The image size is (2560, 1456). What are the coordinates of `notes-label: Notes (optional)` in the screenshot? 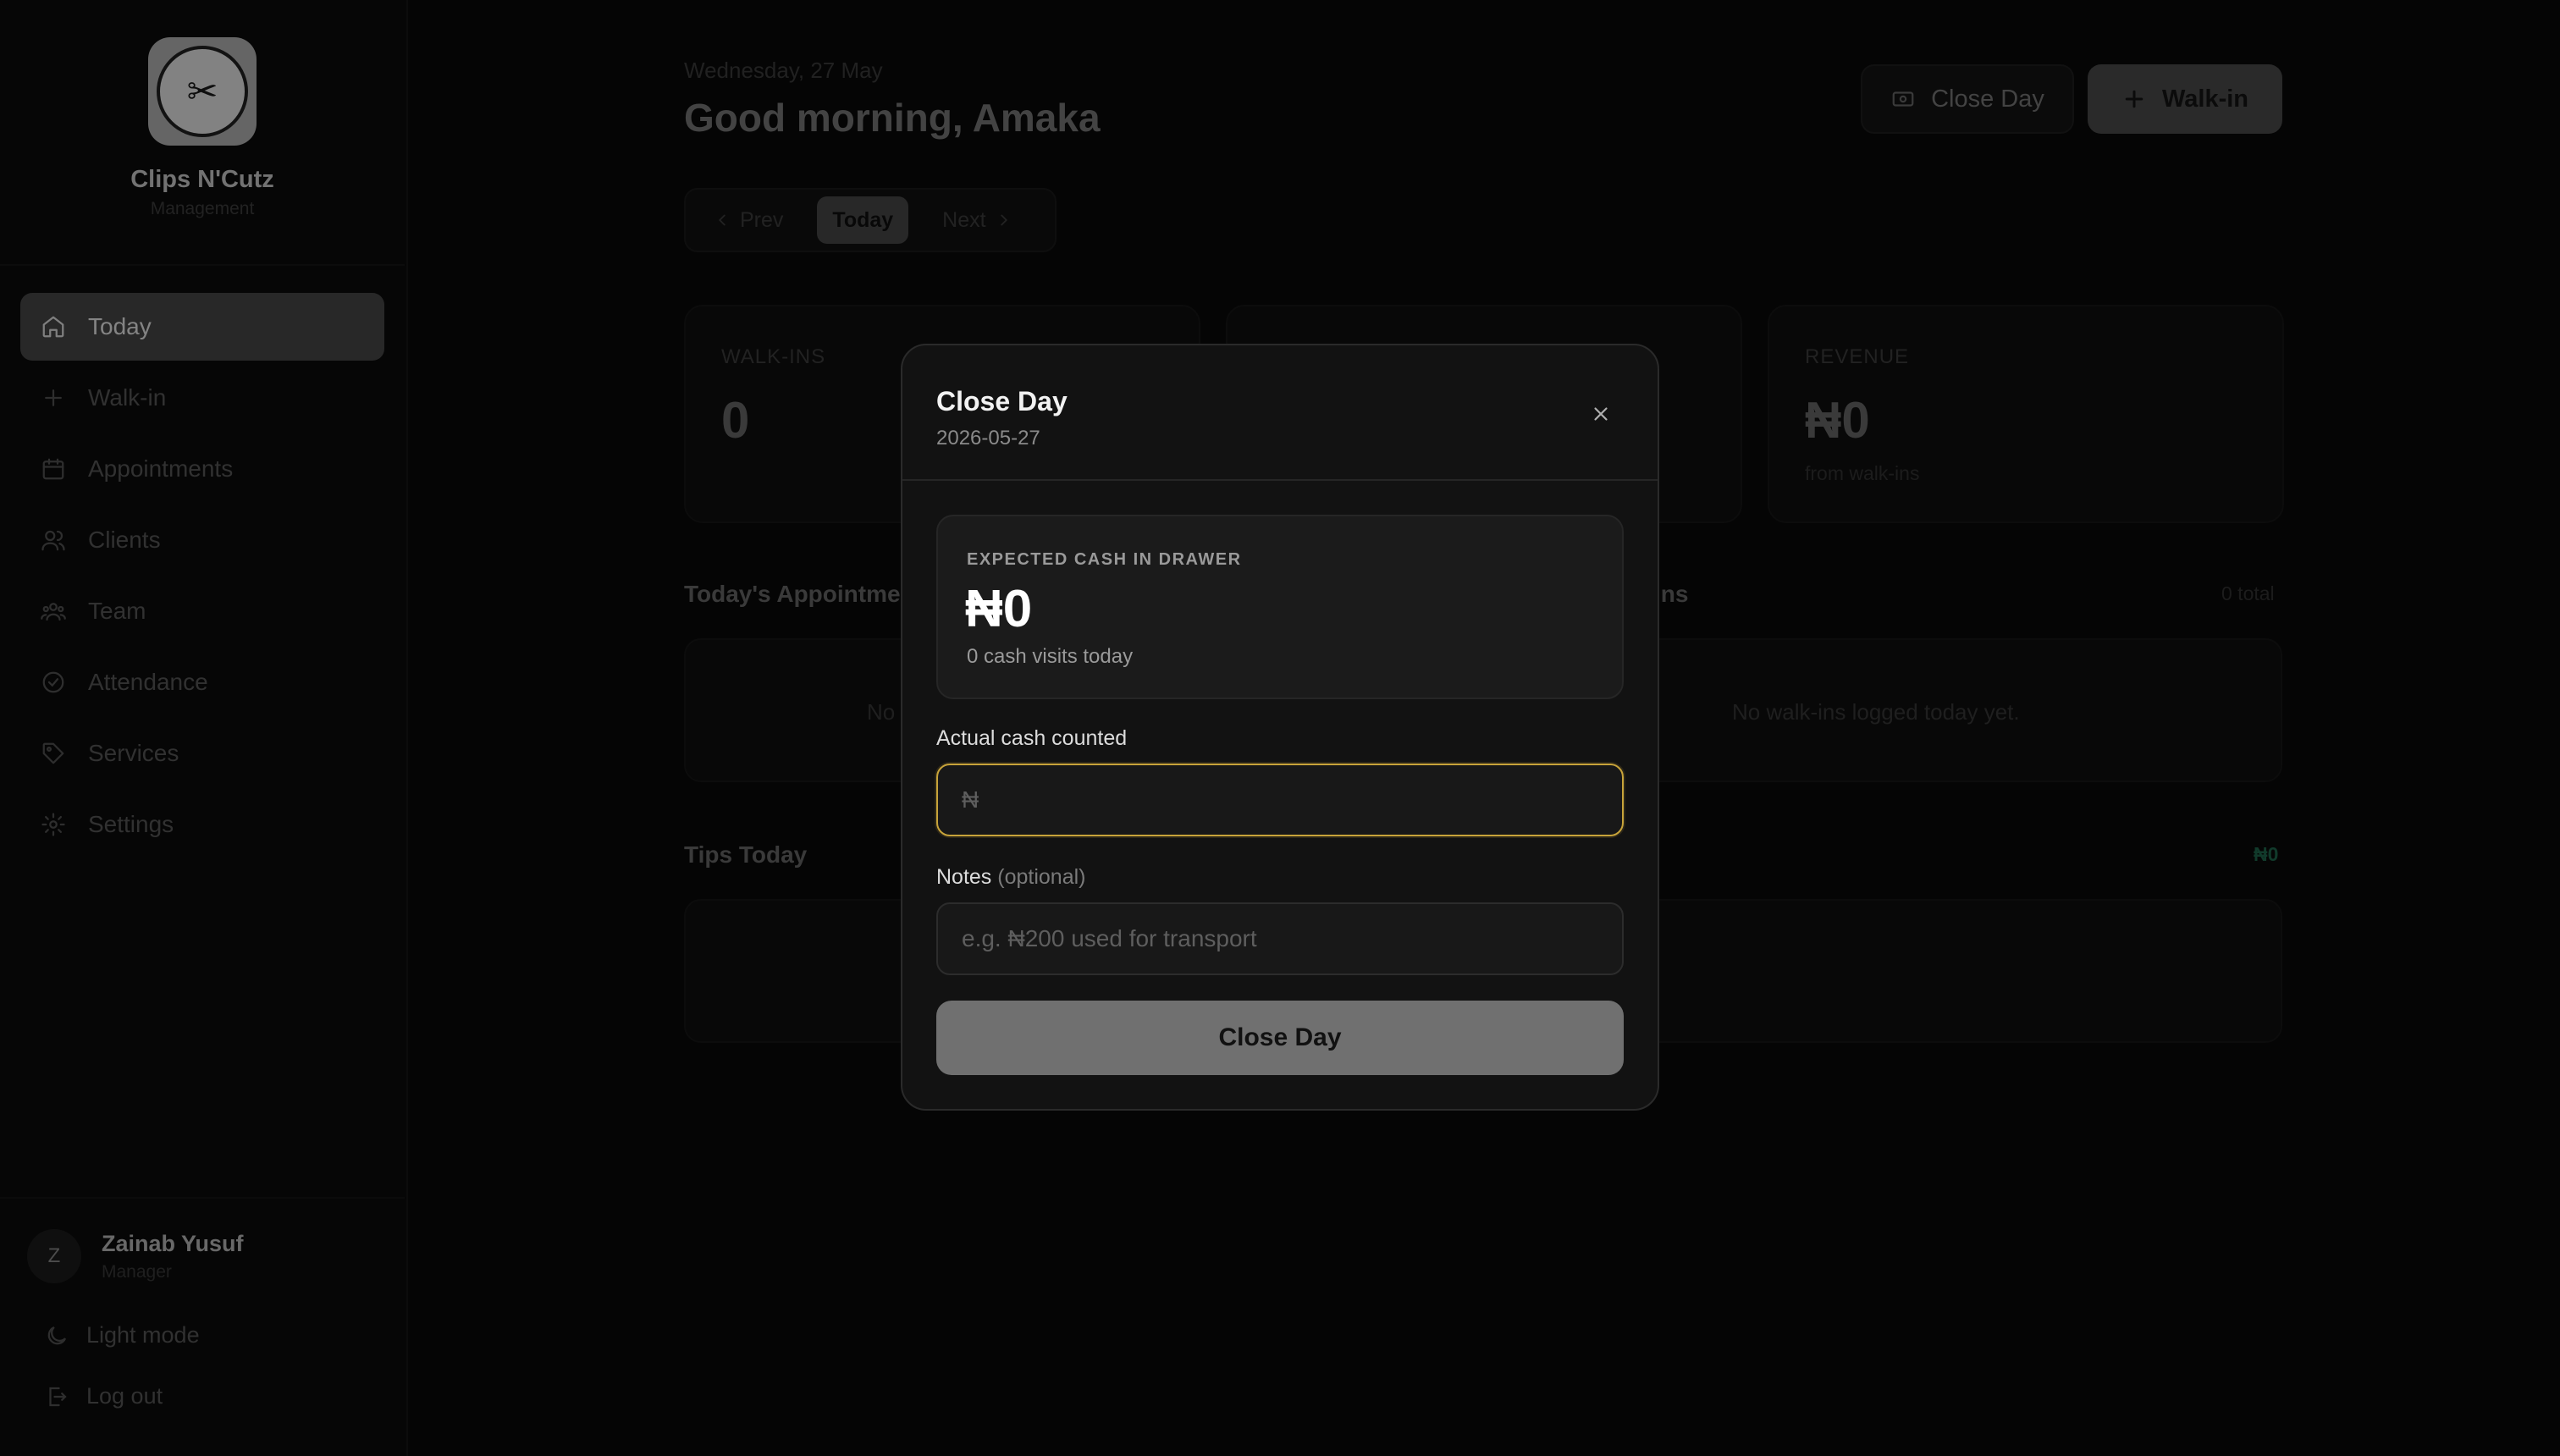 It's located at (1011, 877).